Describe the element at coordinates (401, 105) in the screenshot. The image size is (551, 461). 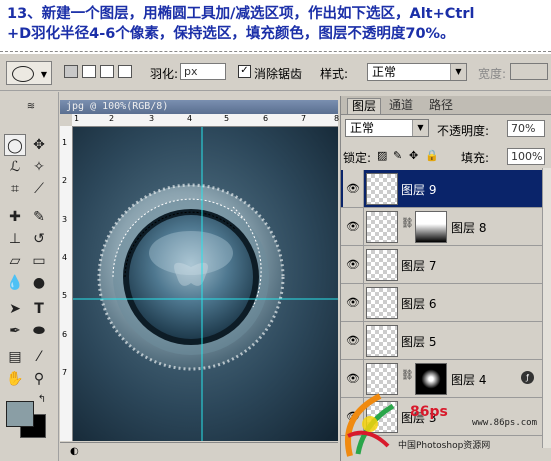
I see `tab-channels: 通道` at that location.